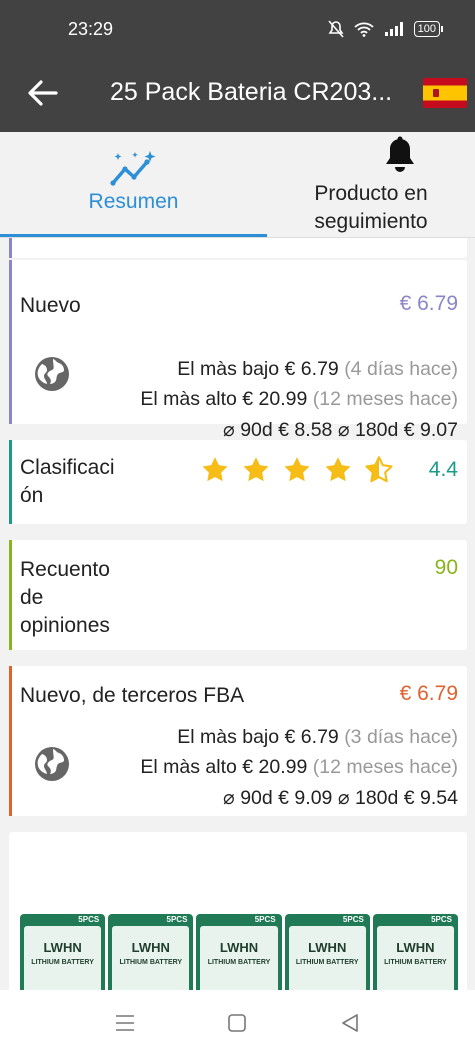 The height and width of the screenshot is (1056, 475). Describe the element at coordinates (305, 430) in the screenshot. I see `avg90-value: € 8.58` at that location.